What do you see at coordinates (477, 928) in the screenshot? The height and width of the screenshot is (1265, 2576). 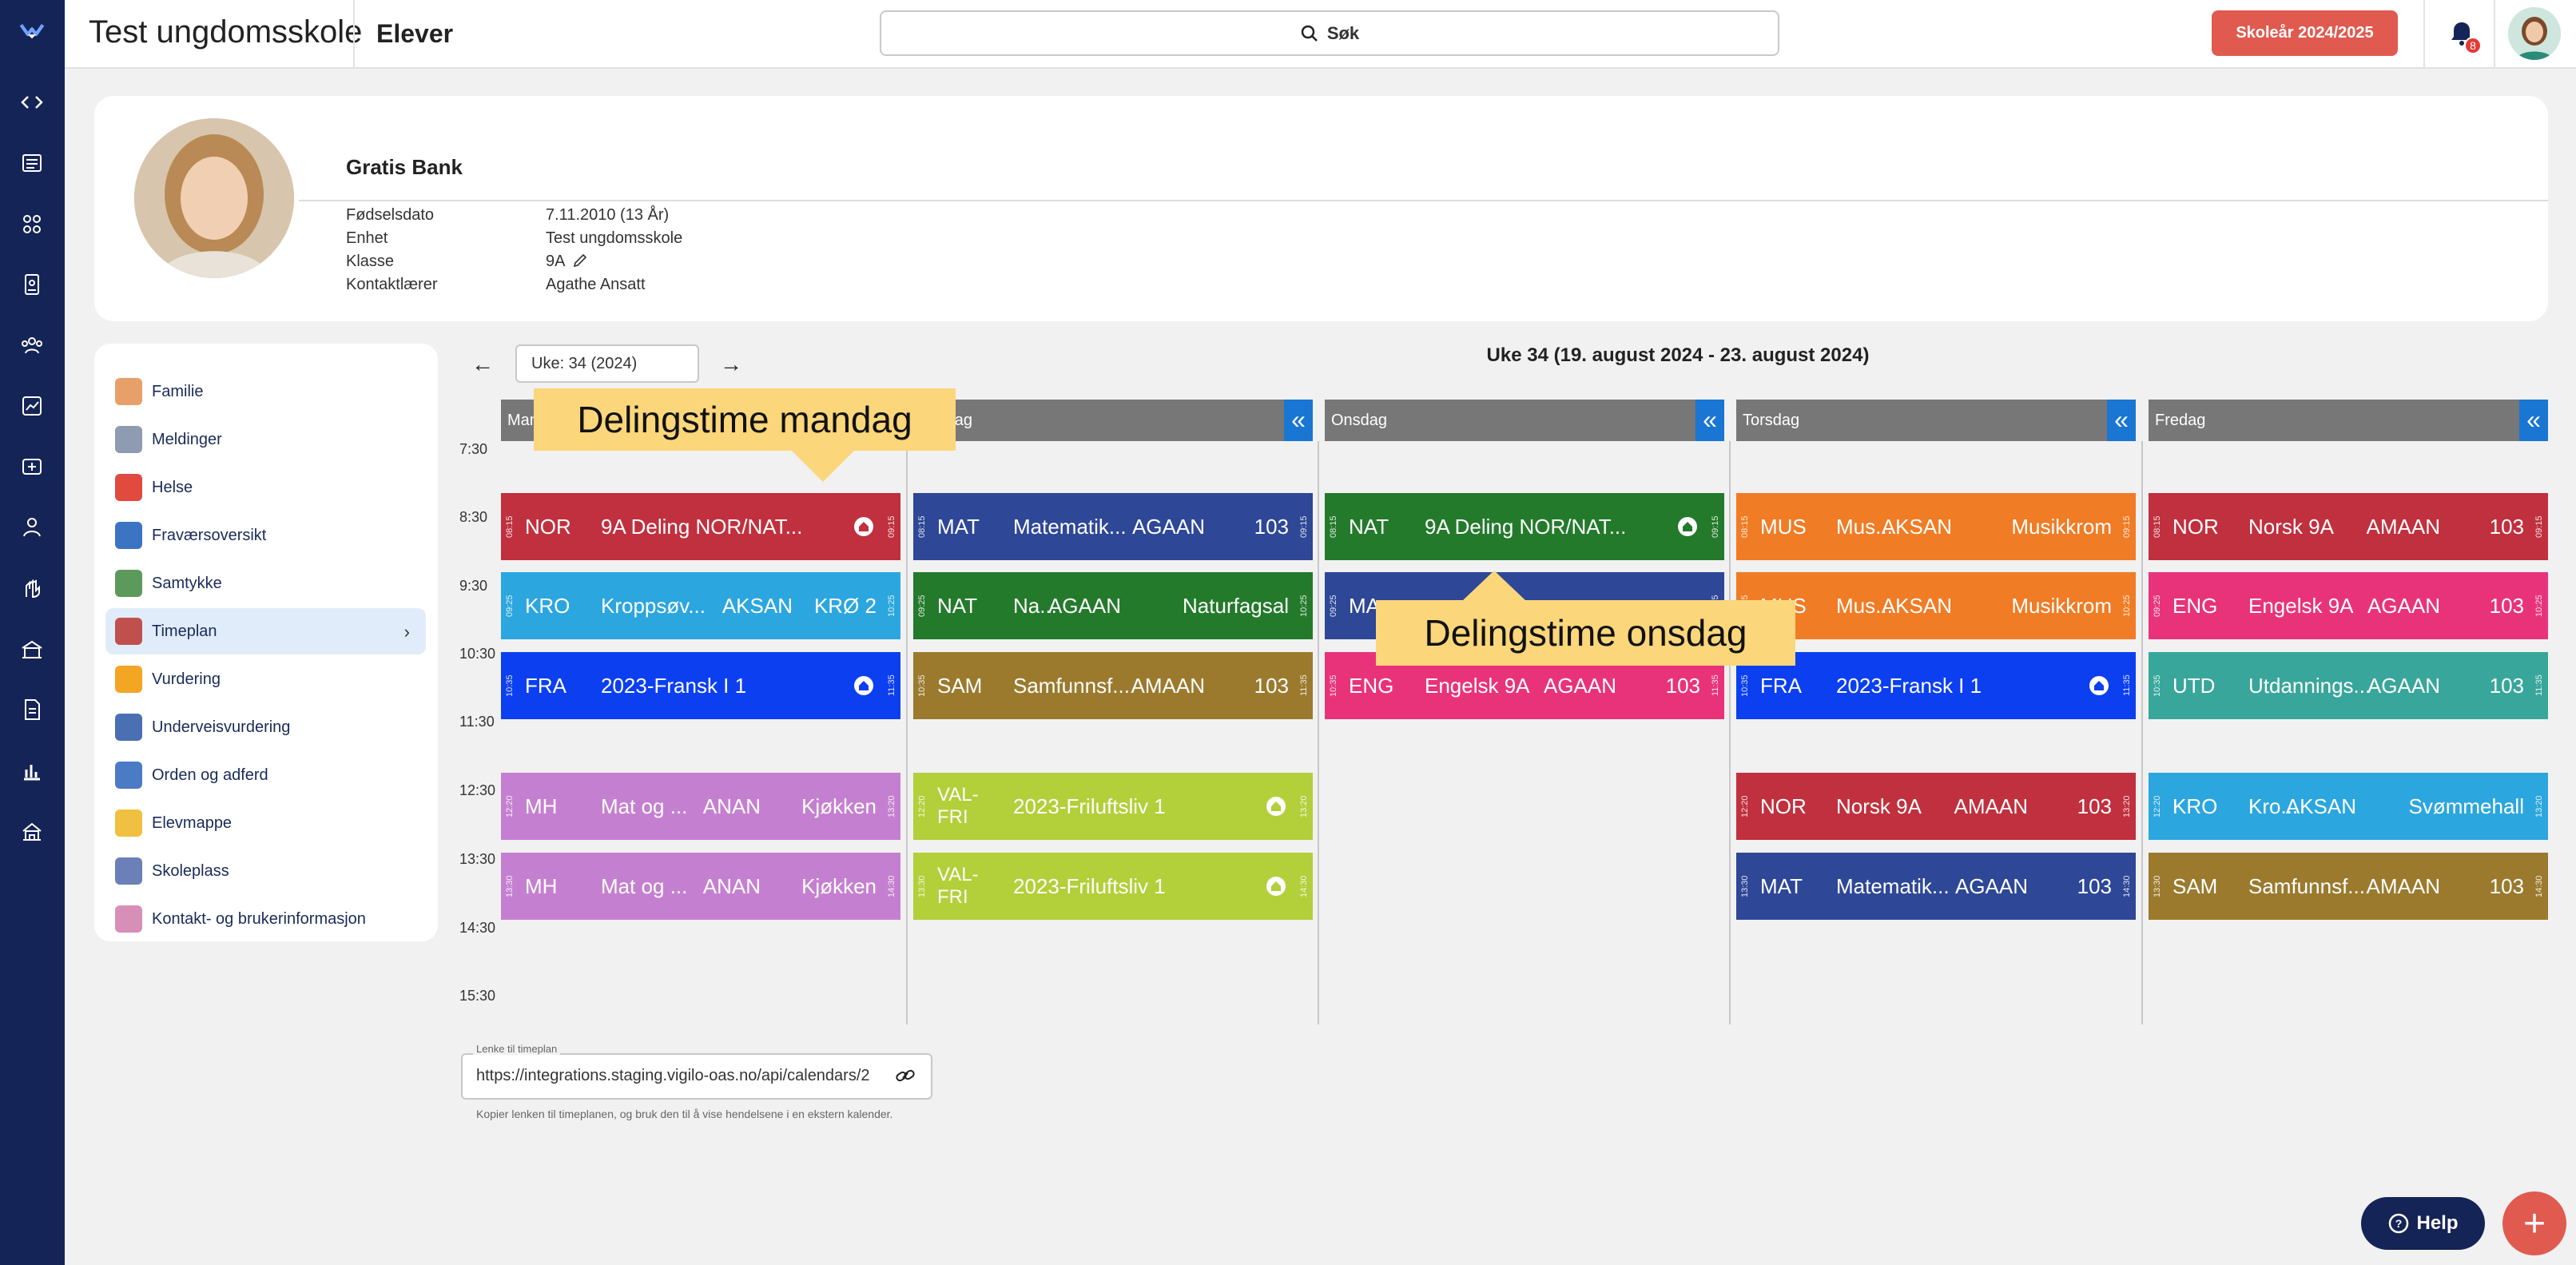 I see `time-label: 14:30` at bounding box center [477, 928].